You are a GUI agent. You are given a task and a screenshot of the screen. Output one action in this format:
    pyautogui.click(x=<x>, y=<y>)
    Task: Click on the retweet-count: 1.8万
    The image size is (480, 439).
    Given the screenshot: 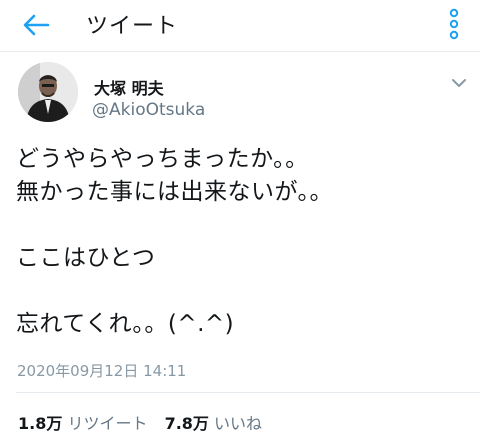 What is the action you would take?
    pyautogui.click(x=40, y=423)
    